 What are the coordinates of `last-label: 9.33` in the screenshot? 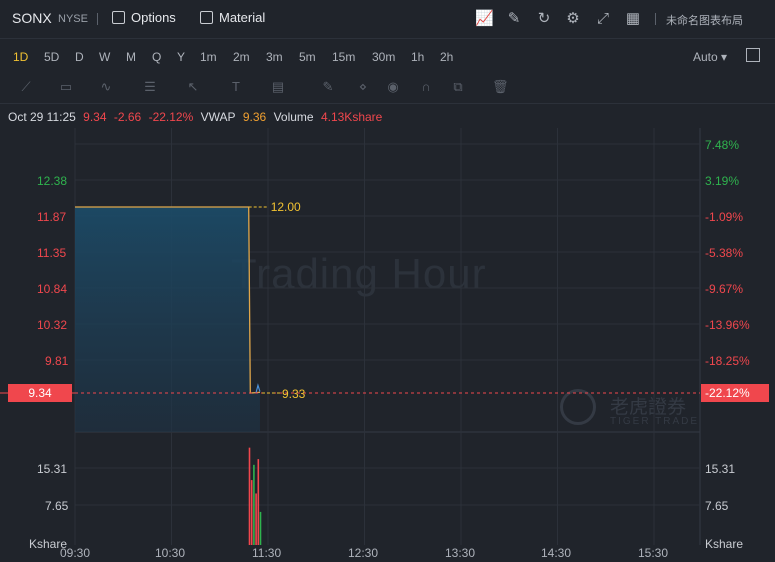 It's located at (294, 394).